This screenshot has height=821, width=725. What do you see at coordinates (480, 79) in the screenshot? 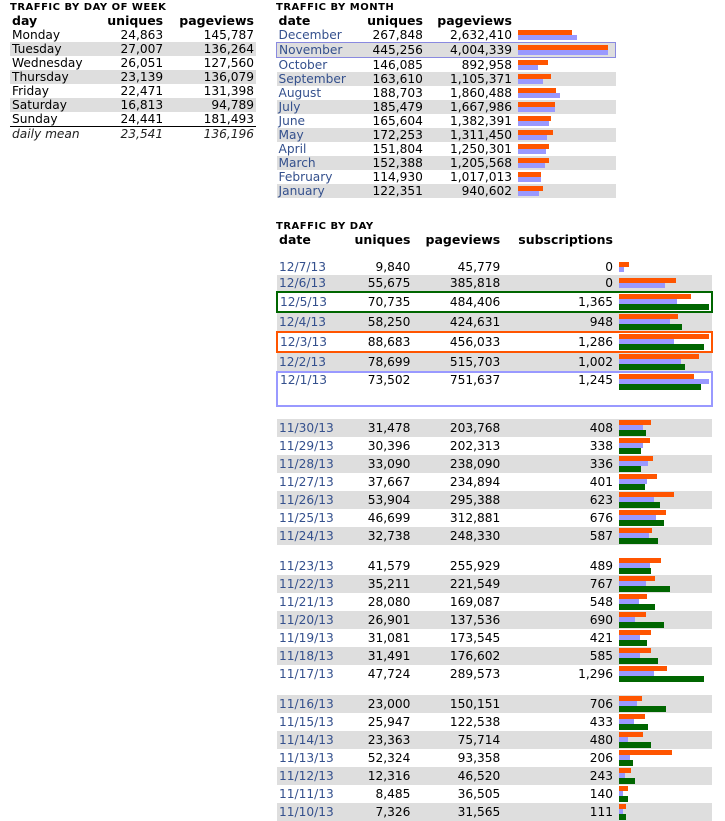
I see `pageviews-value: 1,105,371` at bounding box center [480, 79].